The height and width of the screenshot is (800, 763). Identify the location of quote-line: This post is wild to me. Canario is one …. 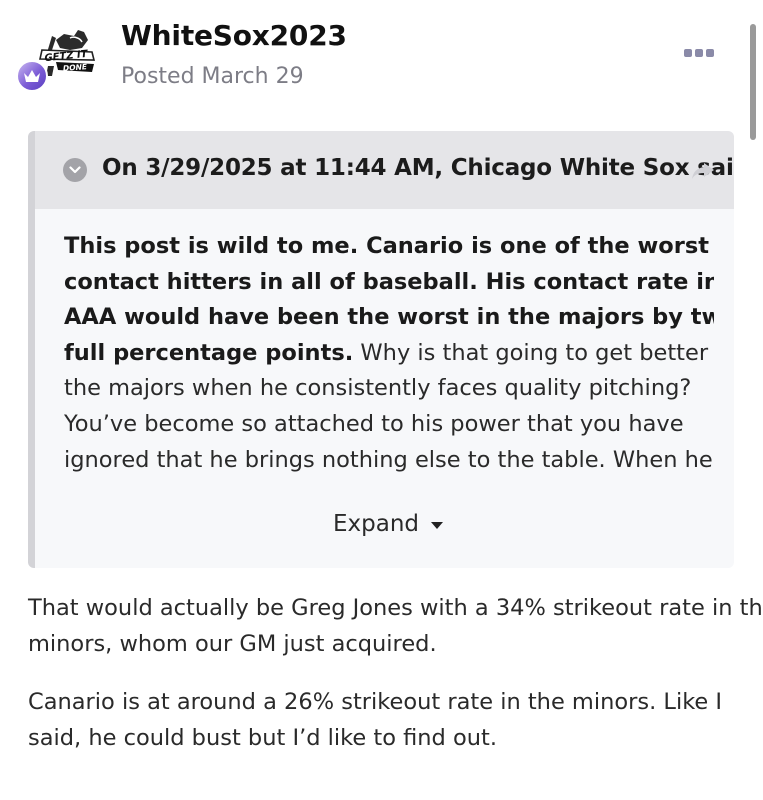
(387, 246).